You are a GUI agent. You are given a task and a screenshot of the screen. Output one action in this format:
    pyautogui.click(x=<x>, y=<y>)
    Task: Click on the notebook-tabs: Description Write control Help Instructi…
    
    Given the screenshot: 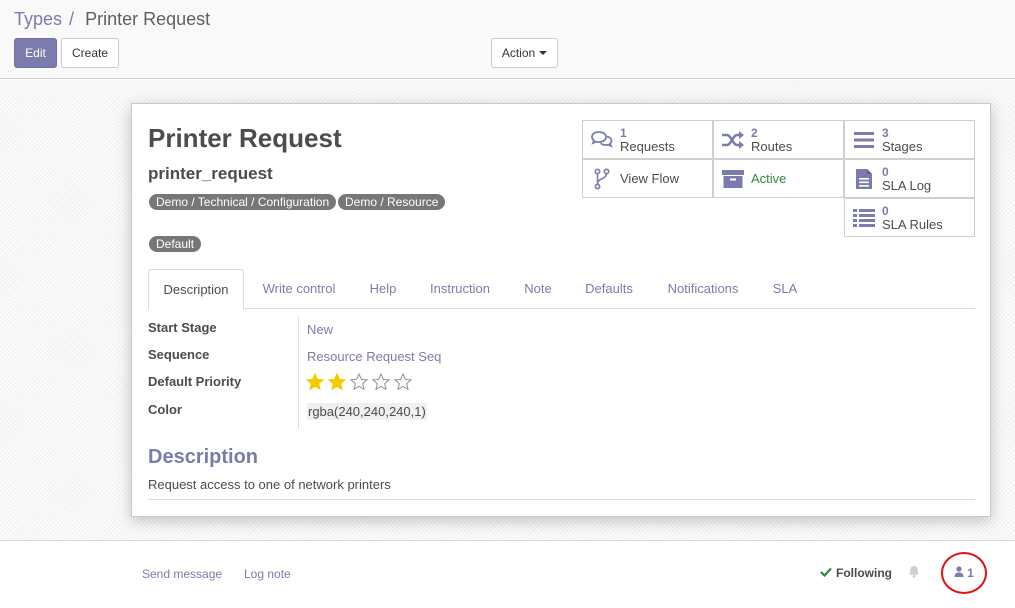 What is the action you would take?
    pyautogui.click(x=561, y=289)
    